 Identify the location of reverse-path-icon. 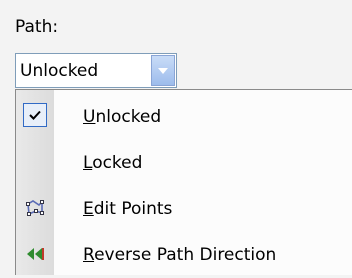
(35, 254).